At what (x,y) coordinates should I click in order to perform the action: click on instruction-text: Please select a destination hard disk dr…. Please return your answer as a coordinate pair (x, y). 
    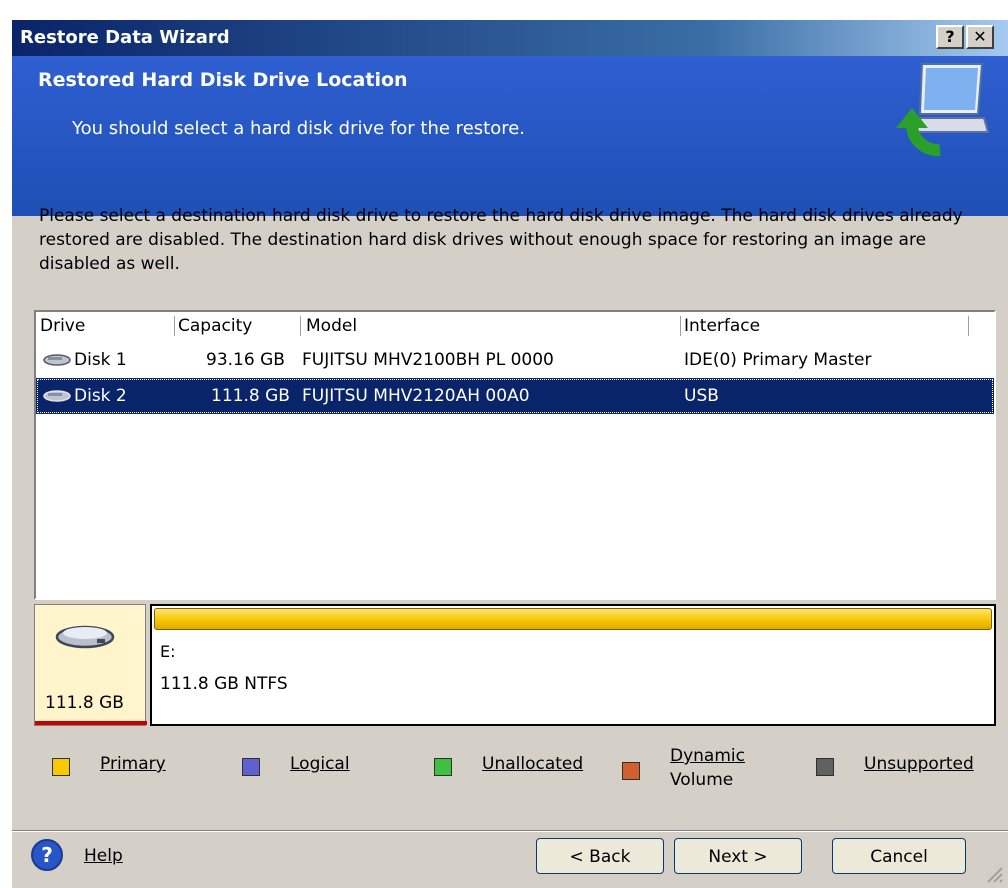
    Looking at the image, I should click on (501, 240).